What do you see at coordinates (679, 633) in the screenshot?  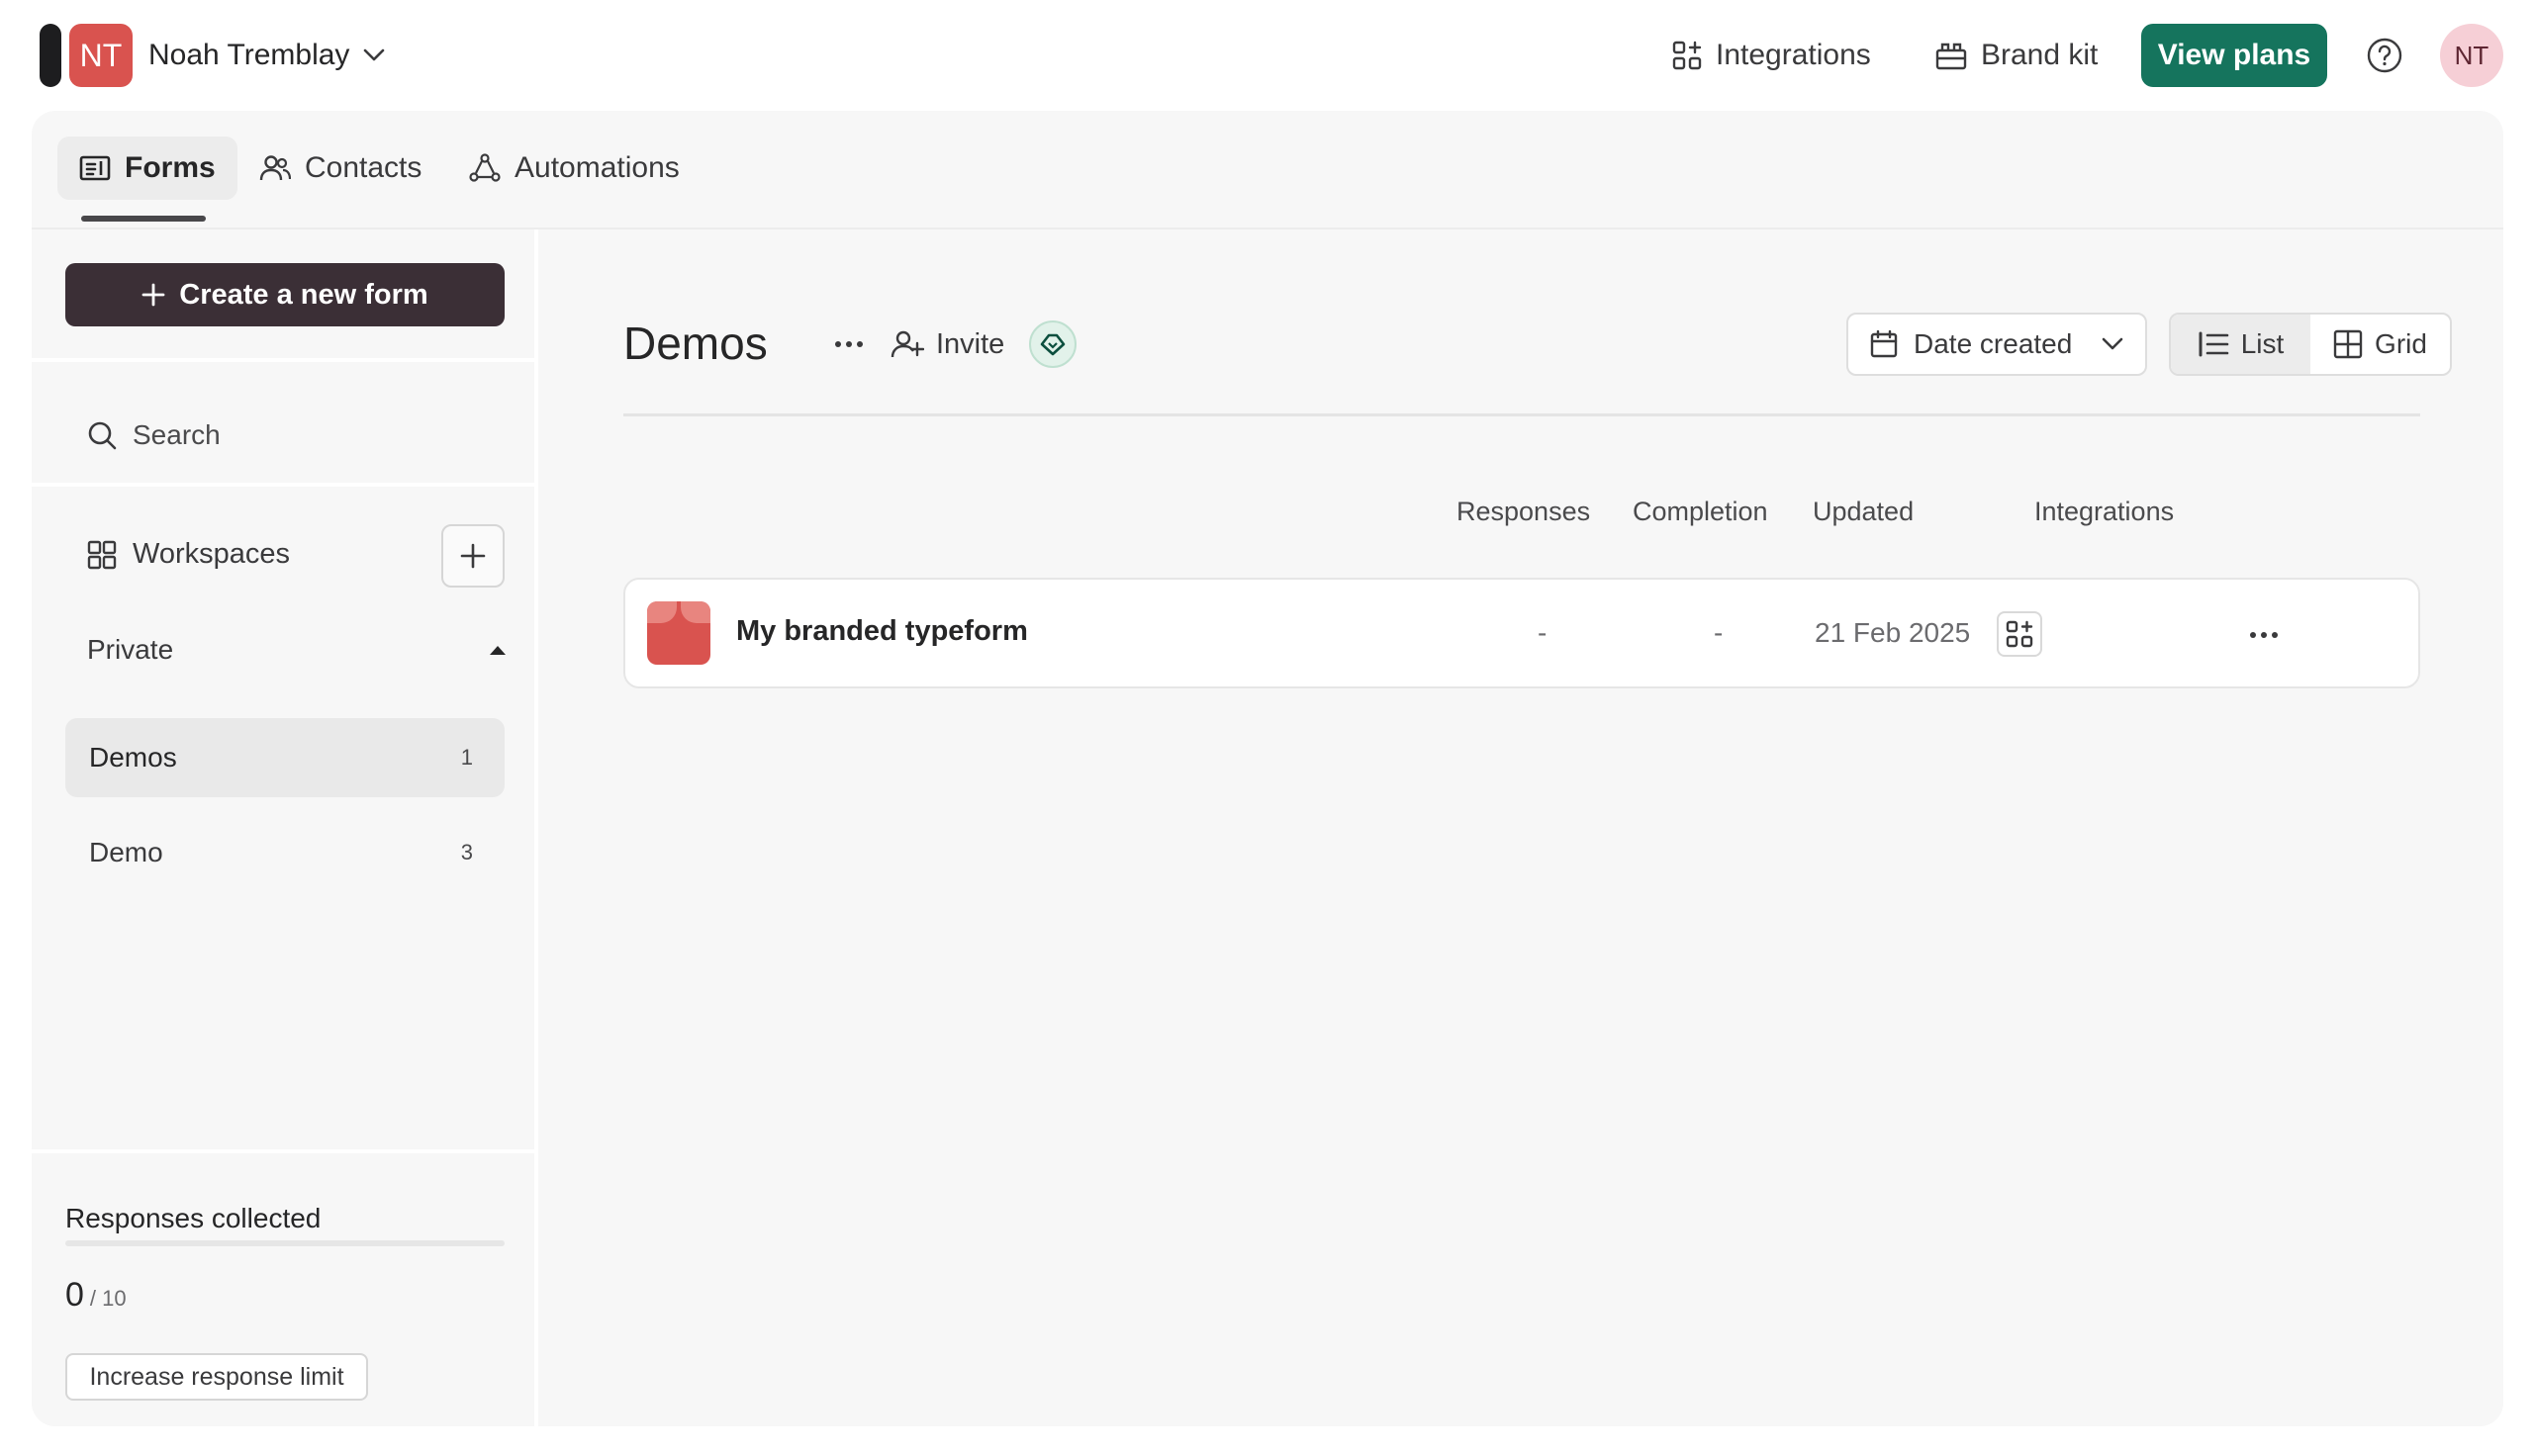 I see `form-thumbnail` at bounding box center [679, 633].